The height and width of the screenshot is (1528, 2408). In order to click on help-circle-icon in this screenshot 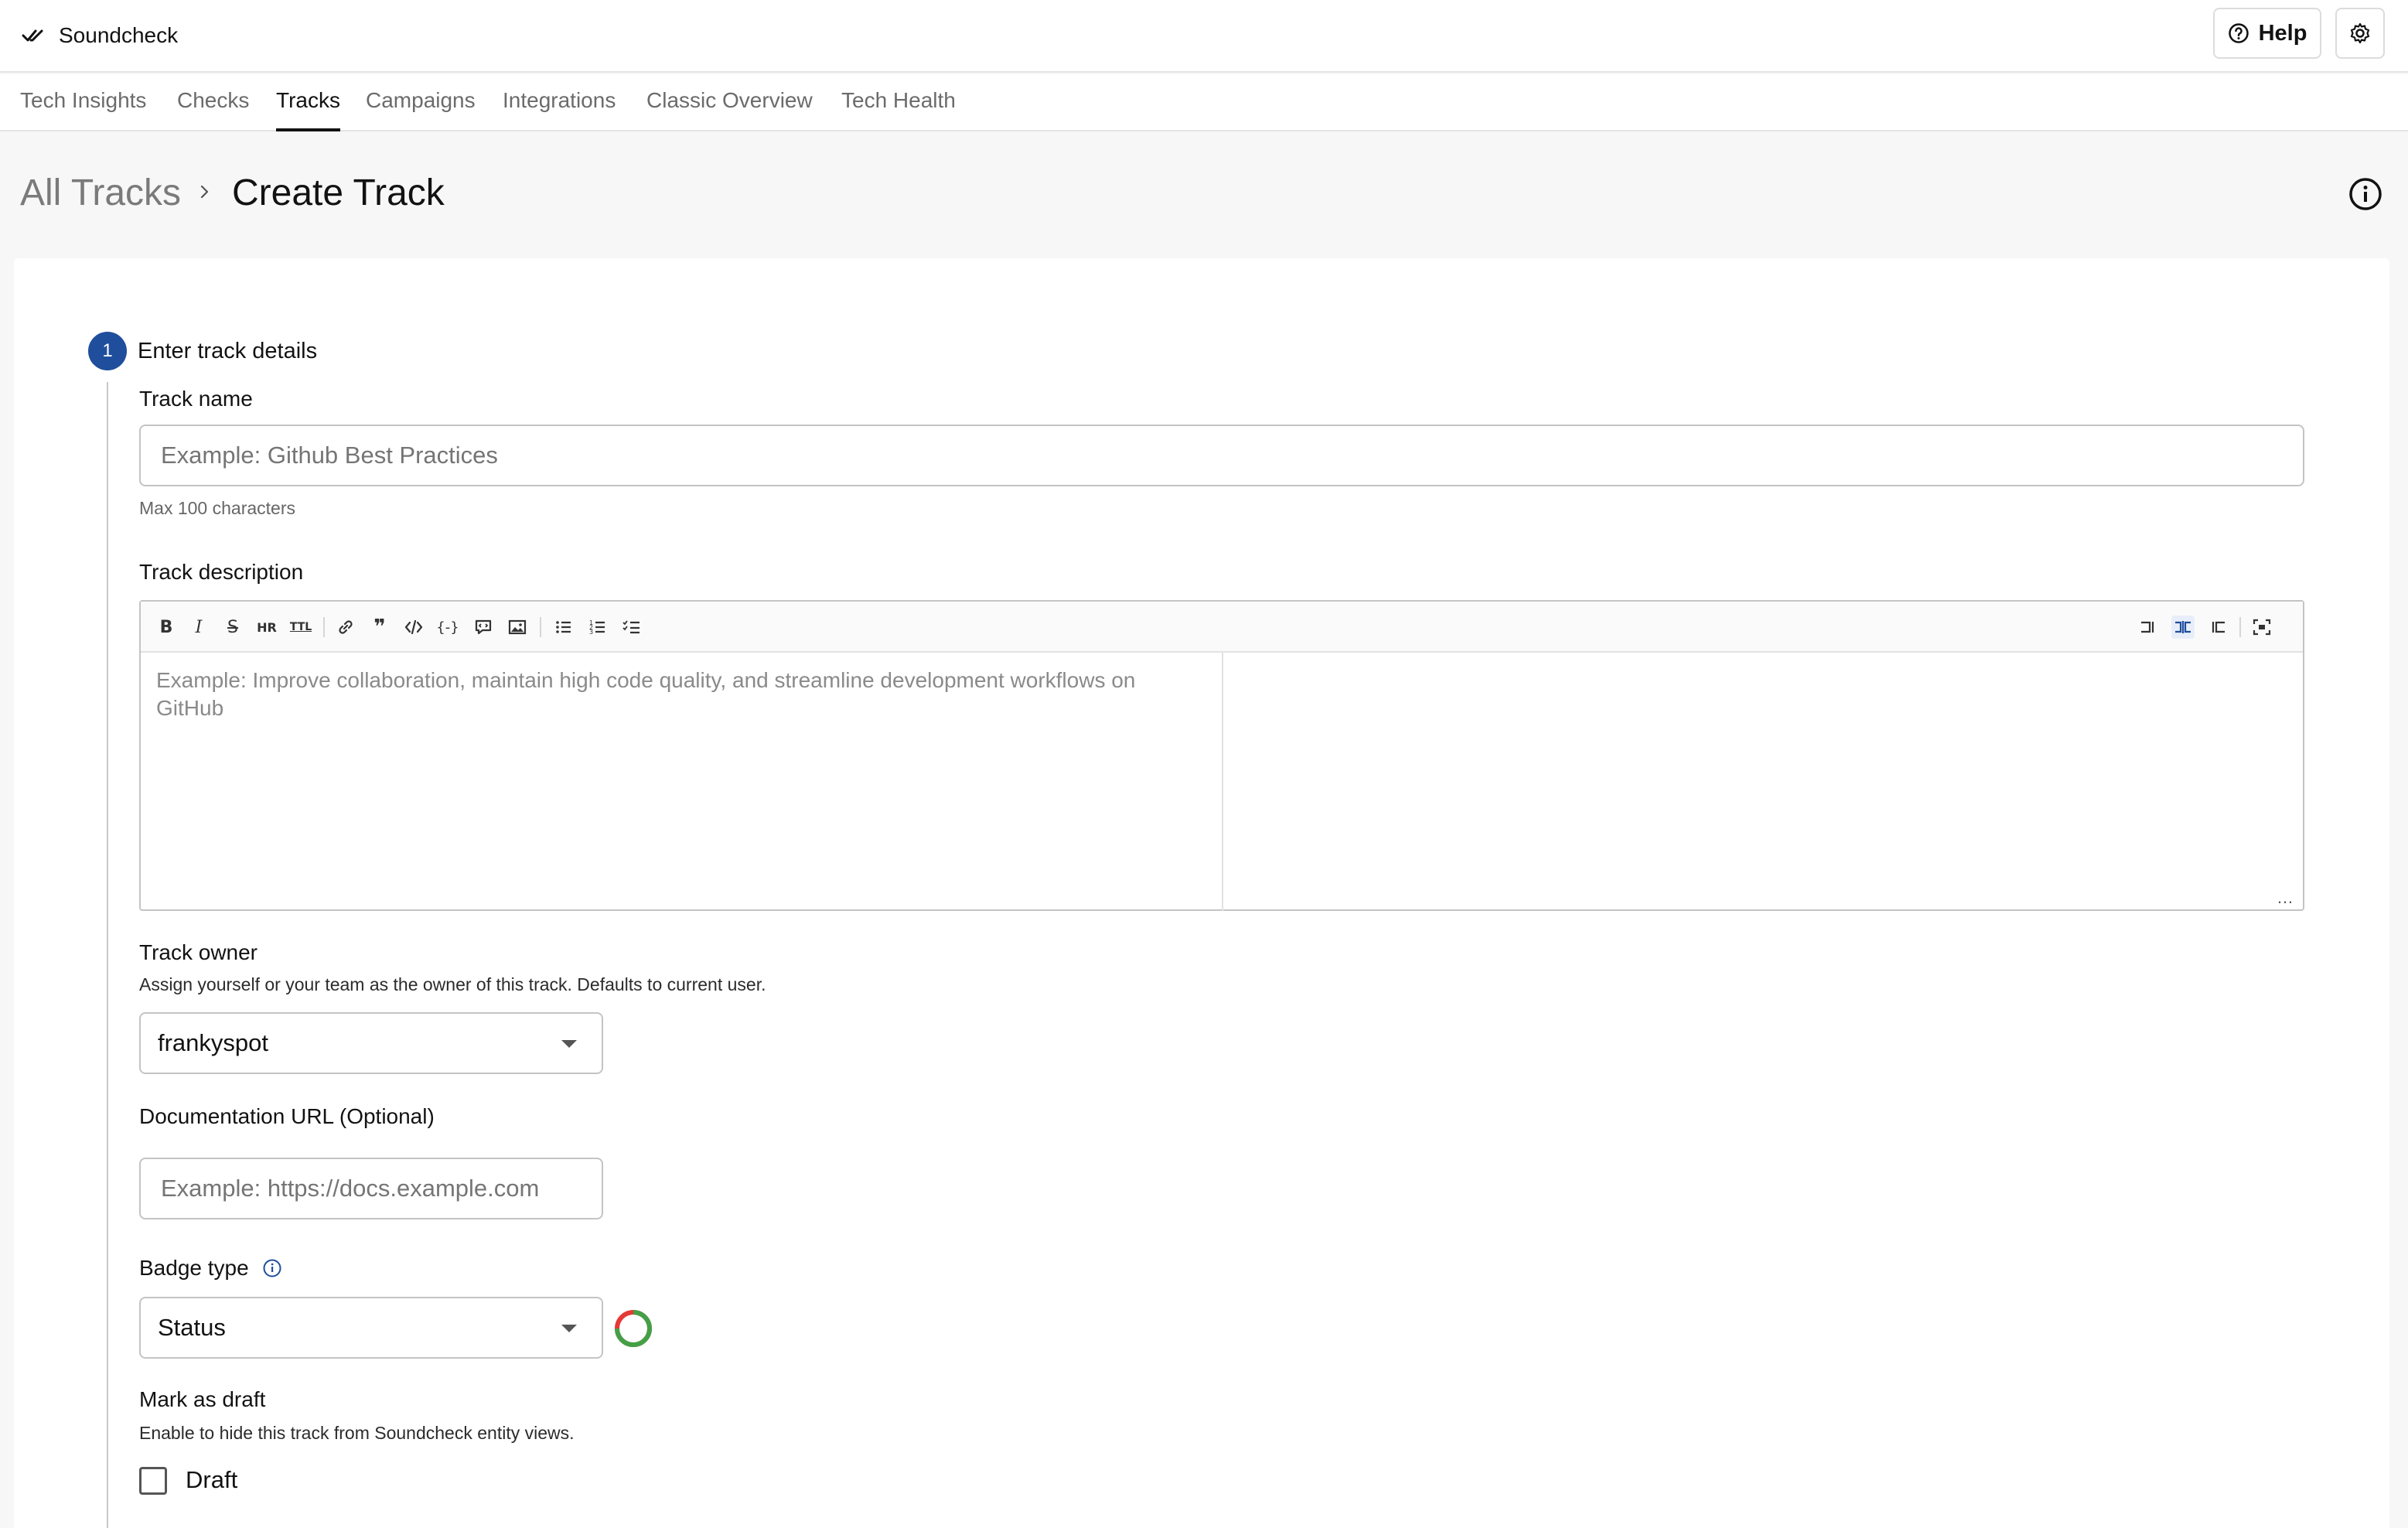, I will do `click(2238, 33)`.